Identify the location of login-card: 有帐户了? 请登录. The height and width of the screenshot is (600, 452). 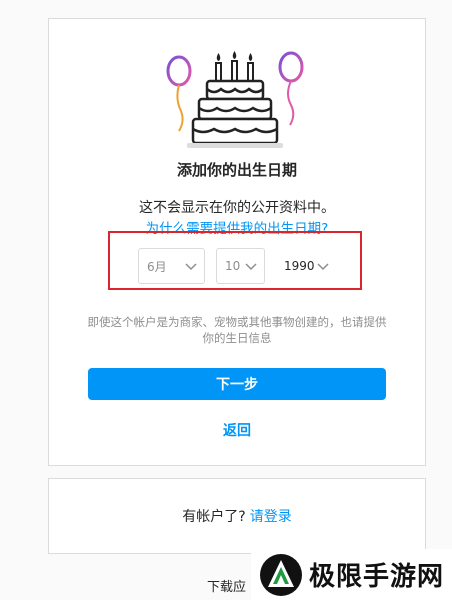
(237, 516).